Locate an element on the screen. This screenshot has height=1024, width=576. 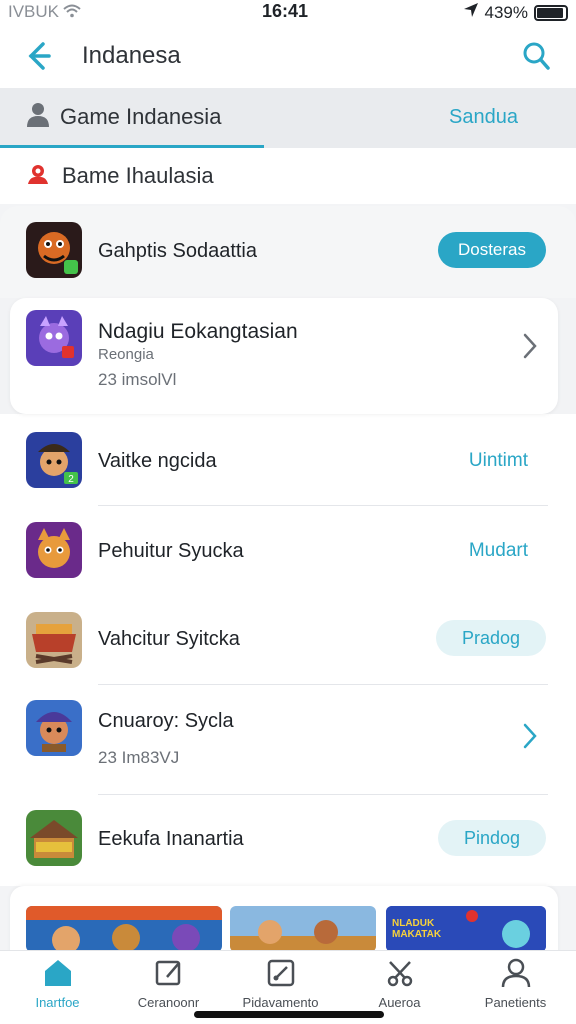
tab-label: Pidavamento is located at coordinates (280, 1002).